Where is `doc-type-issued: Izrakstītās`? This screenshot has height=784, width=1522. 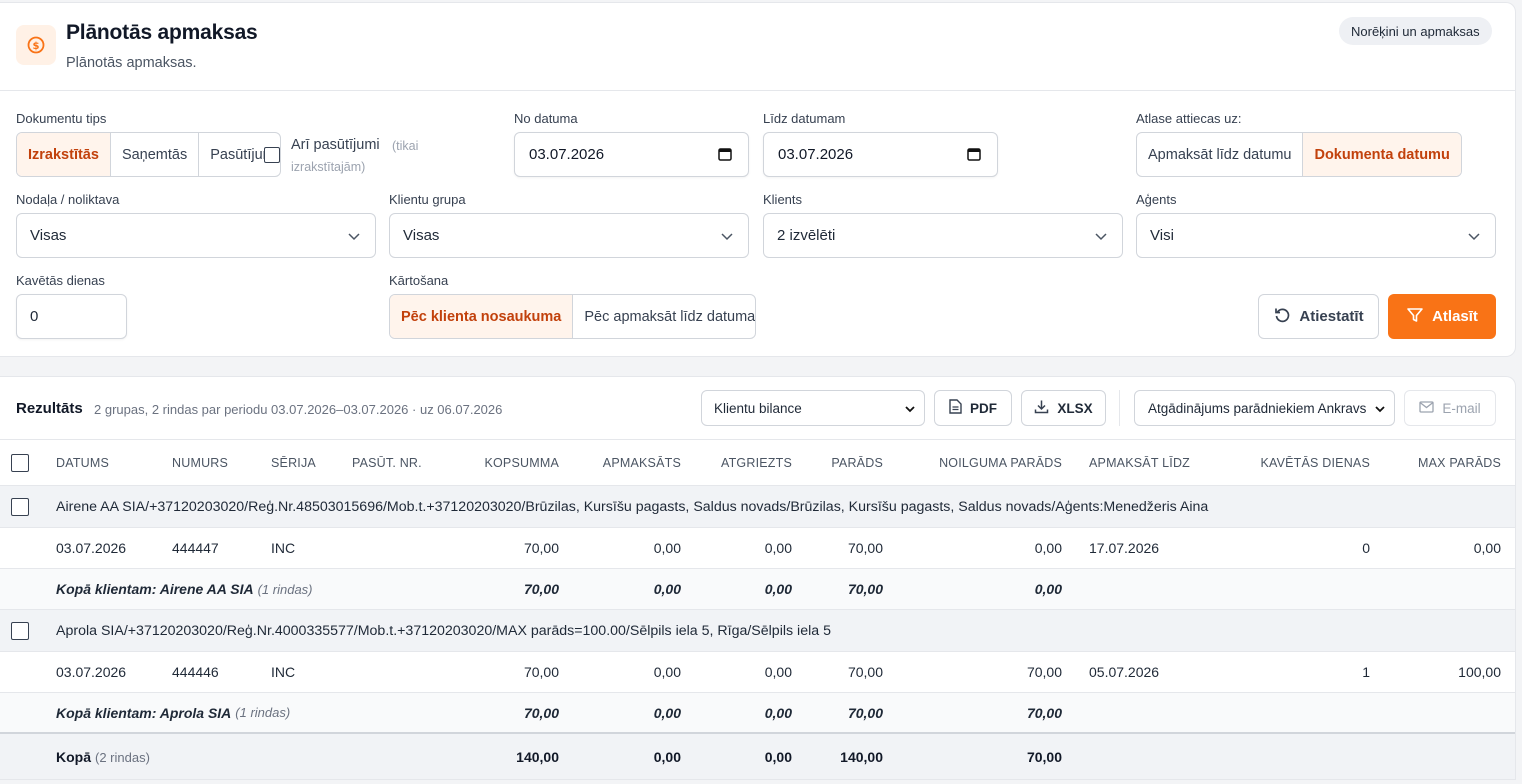 doc-type-issued: Izrakstītās is located at coordinates (64, 154).